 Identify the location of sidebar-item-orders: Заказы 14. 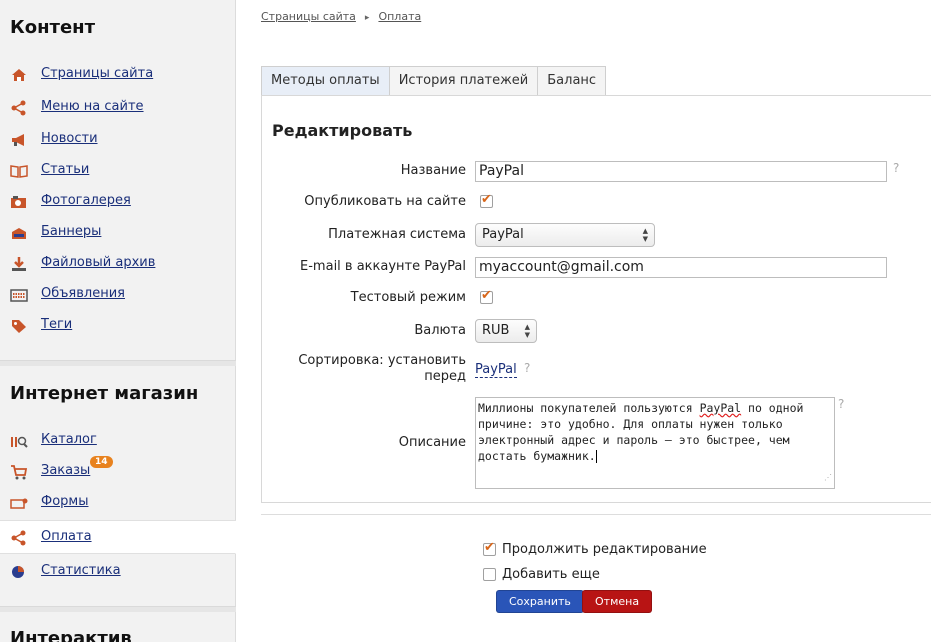
(118, 470).